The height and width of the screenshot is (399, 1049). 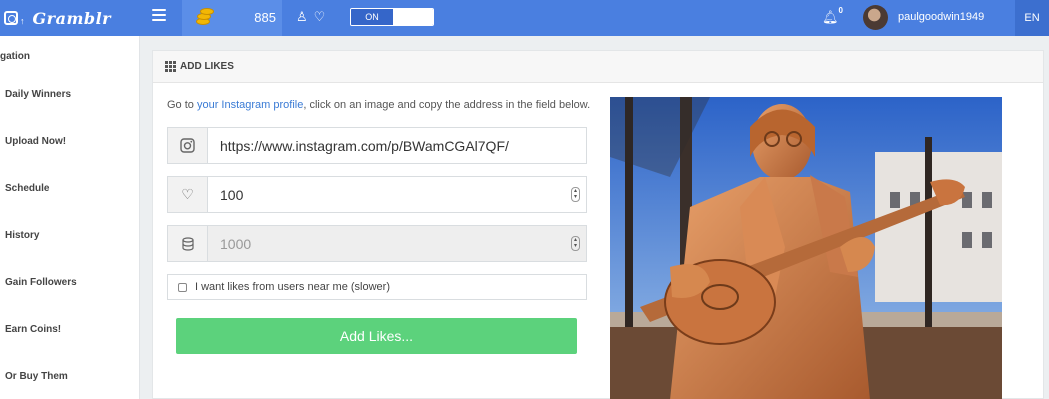 What do you see at coordinates (265, 17) in the screenshot?
I see `coin-count: 885` at bounding box center [265, 17].